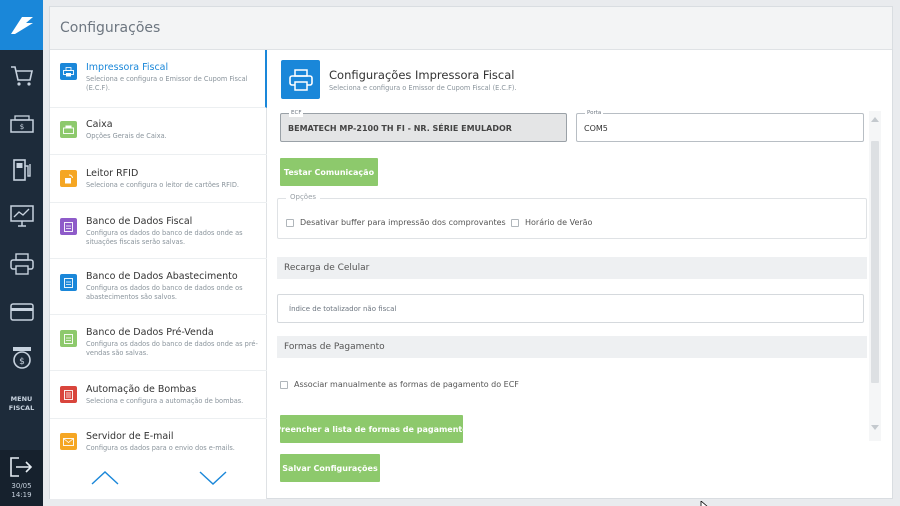 This screenshot has height=506, width=900. I want to click on mouse-cursor-icon, so click(704, 501).